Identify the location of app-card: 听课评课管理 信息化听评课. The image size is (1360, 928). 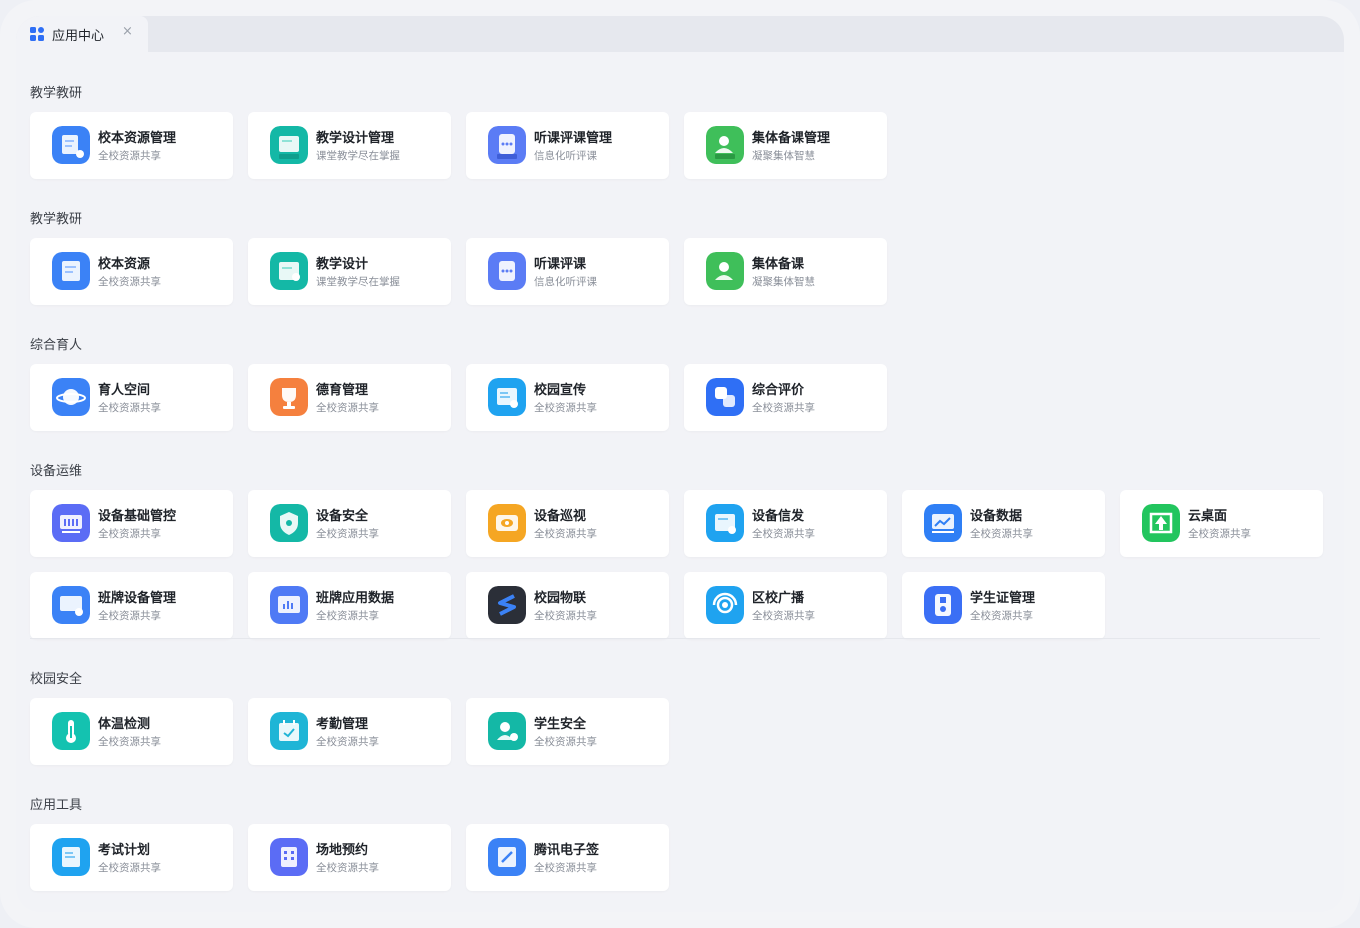
(567, 145).